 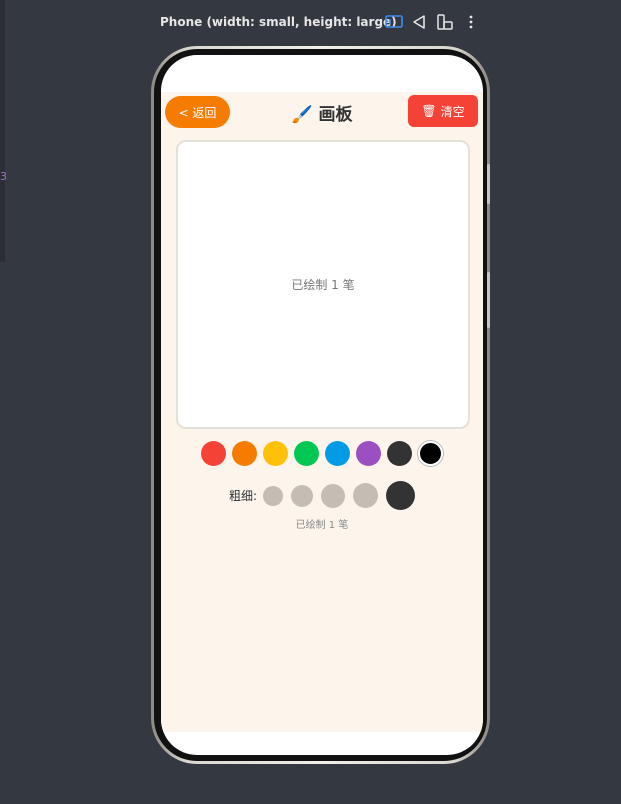 I want to click on brush-icon: 🖌️, so click(x=302, y=115).